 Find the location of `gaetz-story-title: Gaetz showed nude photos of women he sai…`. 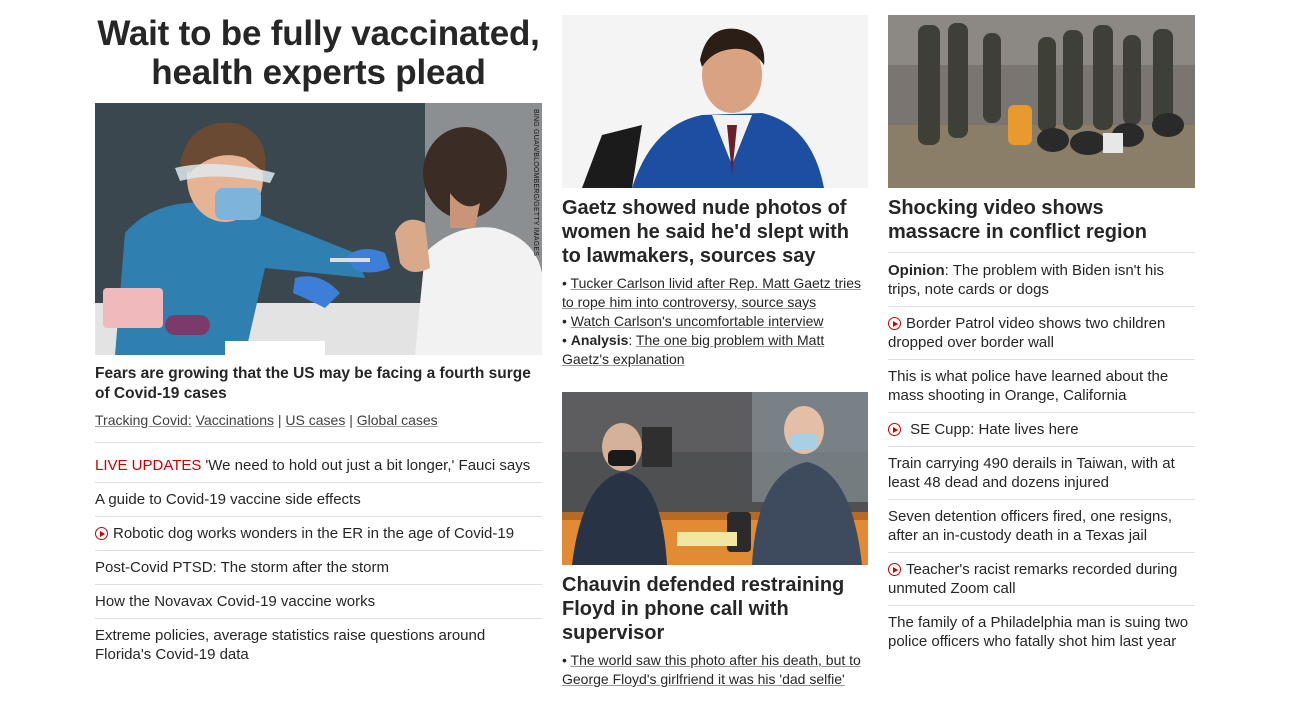

gaetz-story-title: Gaetz showed nude photos of women he sai… is located at coordinates (715, 232).